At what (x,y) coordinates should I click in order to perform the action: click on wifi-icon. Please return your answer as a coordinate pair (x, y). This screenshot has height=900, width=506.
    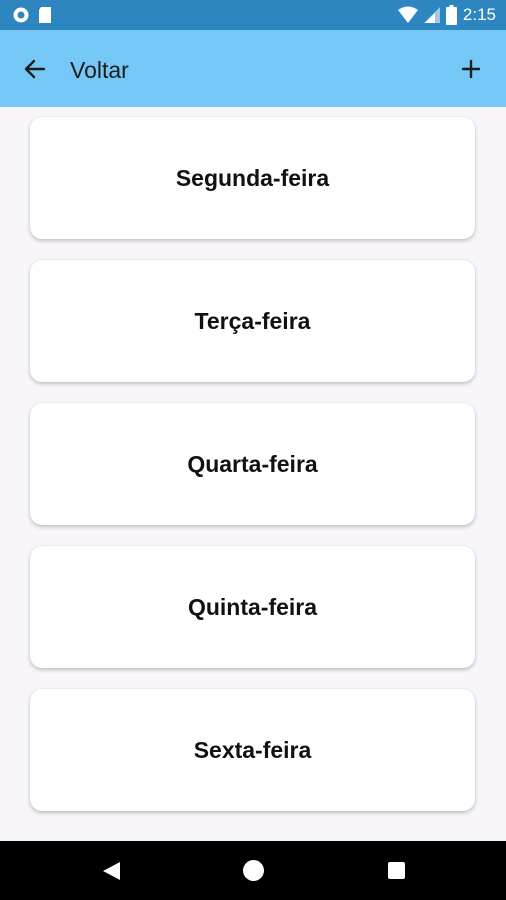
    Looking at the image, I should click on (407, 14).